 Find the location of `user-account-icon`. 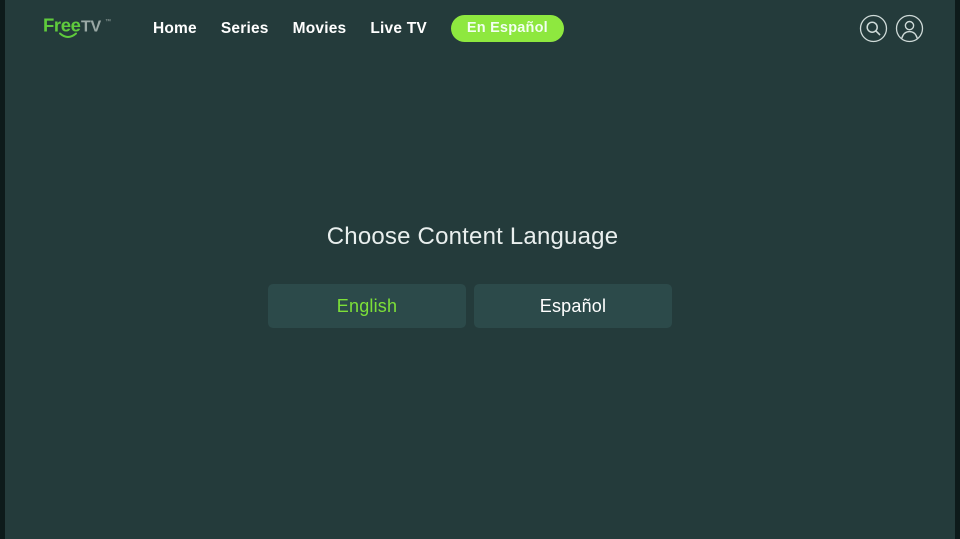

user-account-icon is located at coordinates (909, 28).